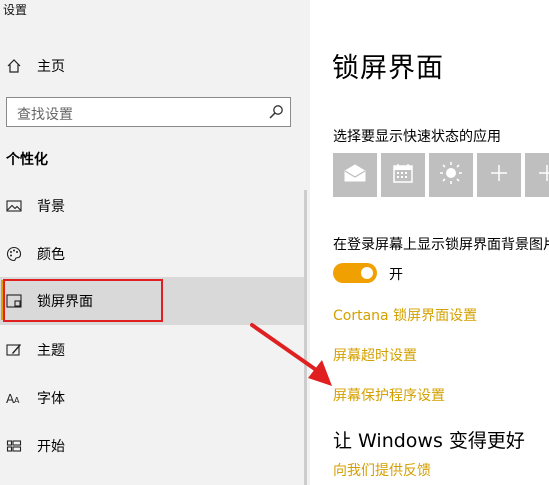  I want to click on sidebar-item-label: 颜色, so click(51, 255).